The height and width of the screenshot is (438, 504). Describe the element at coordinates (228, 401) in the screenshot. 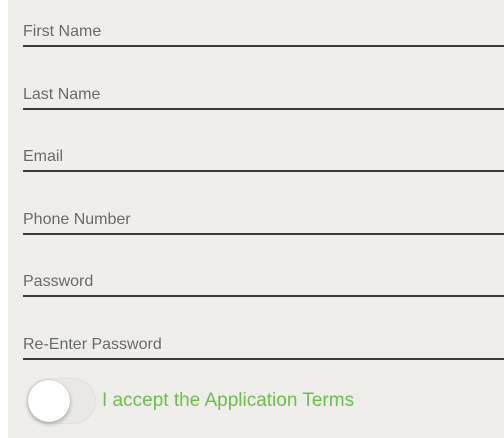

I see `terms-label: I accept the Application Terms` at that location.